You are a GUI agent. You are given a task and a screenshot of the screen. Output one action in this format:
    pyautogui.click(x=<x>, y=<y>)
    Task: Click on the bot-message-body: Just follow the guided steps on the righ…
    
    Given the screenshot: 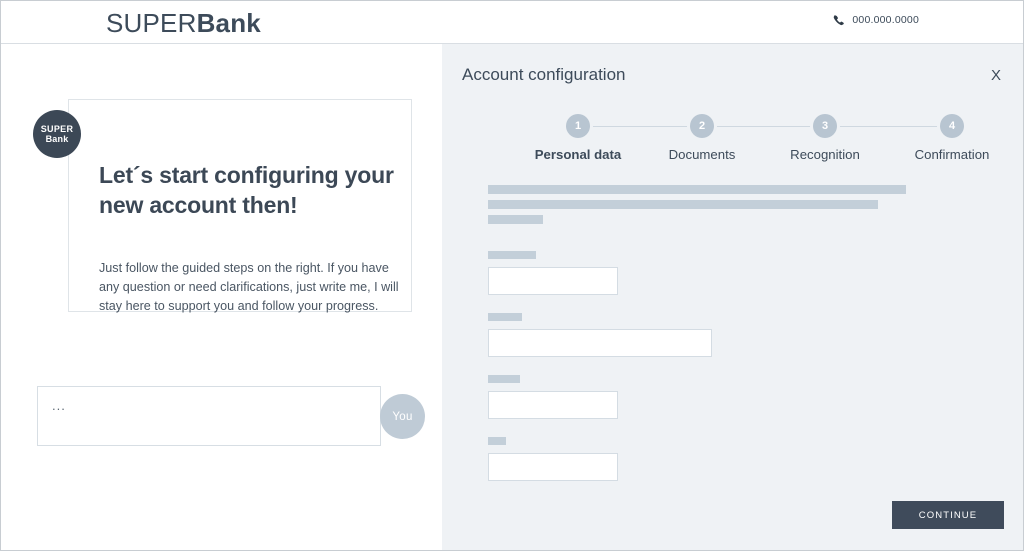 What is the action you would take?
    pyautogui.click(x=249, y=287)
    